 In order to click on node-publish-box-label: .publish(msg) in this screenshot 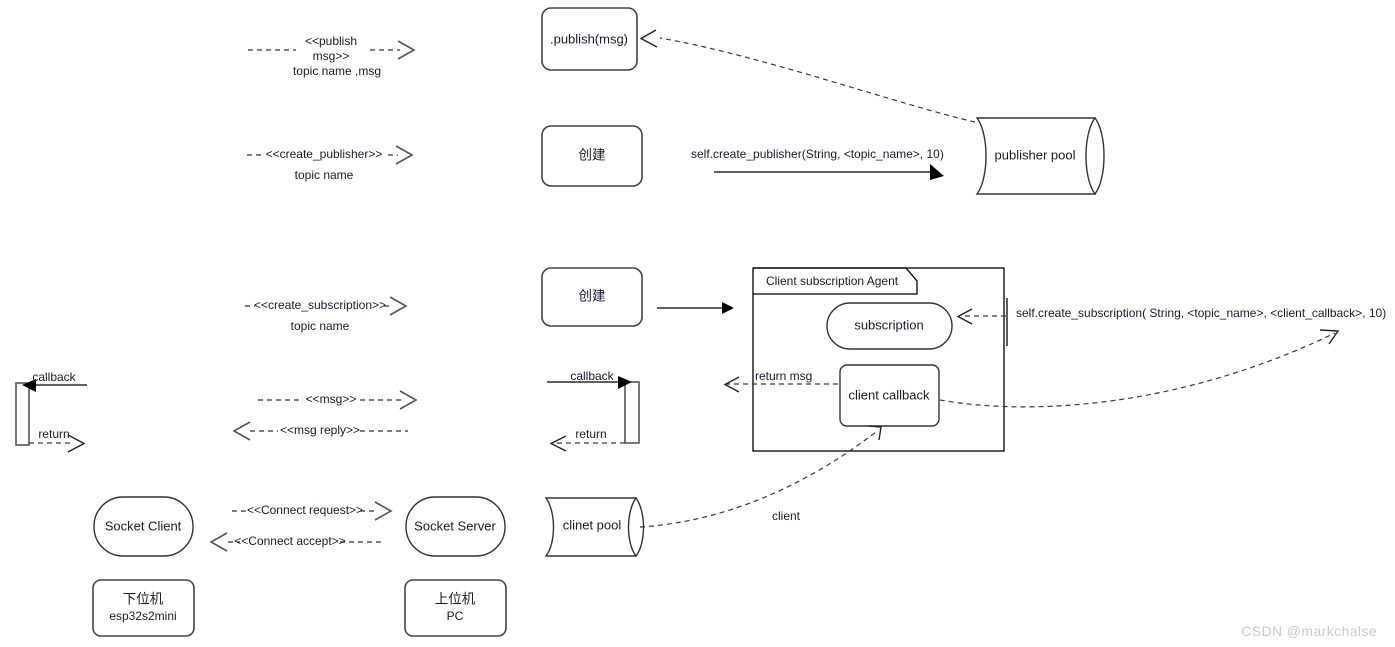, I will do `click(589, 38)`.